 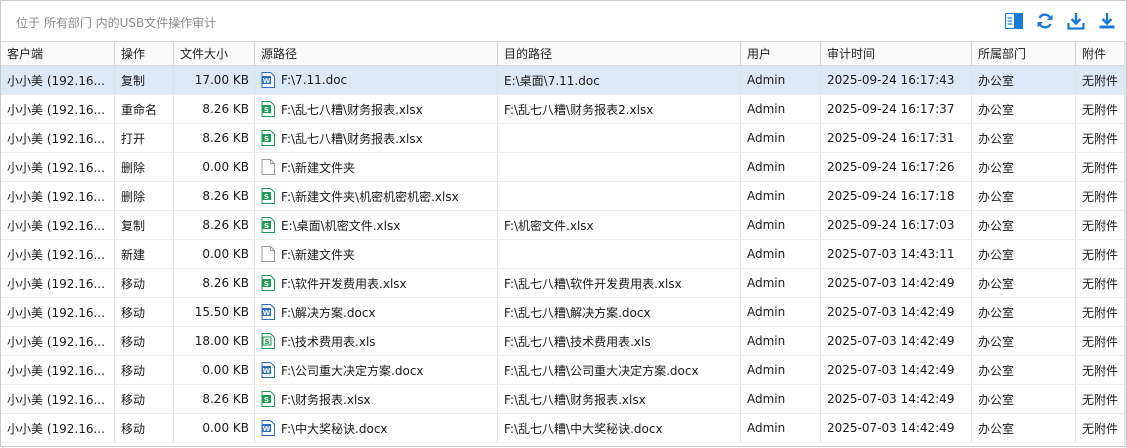 I want to click on cell-source-path: S F:\新建文件夹\机密机密机密.xlsx, so click(x=376, y=196).